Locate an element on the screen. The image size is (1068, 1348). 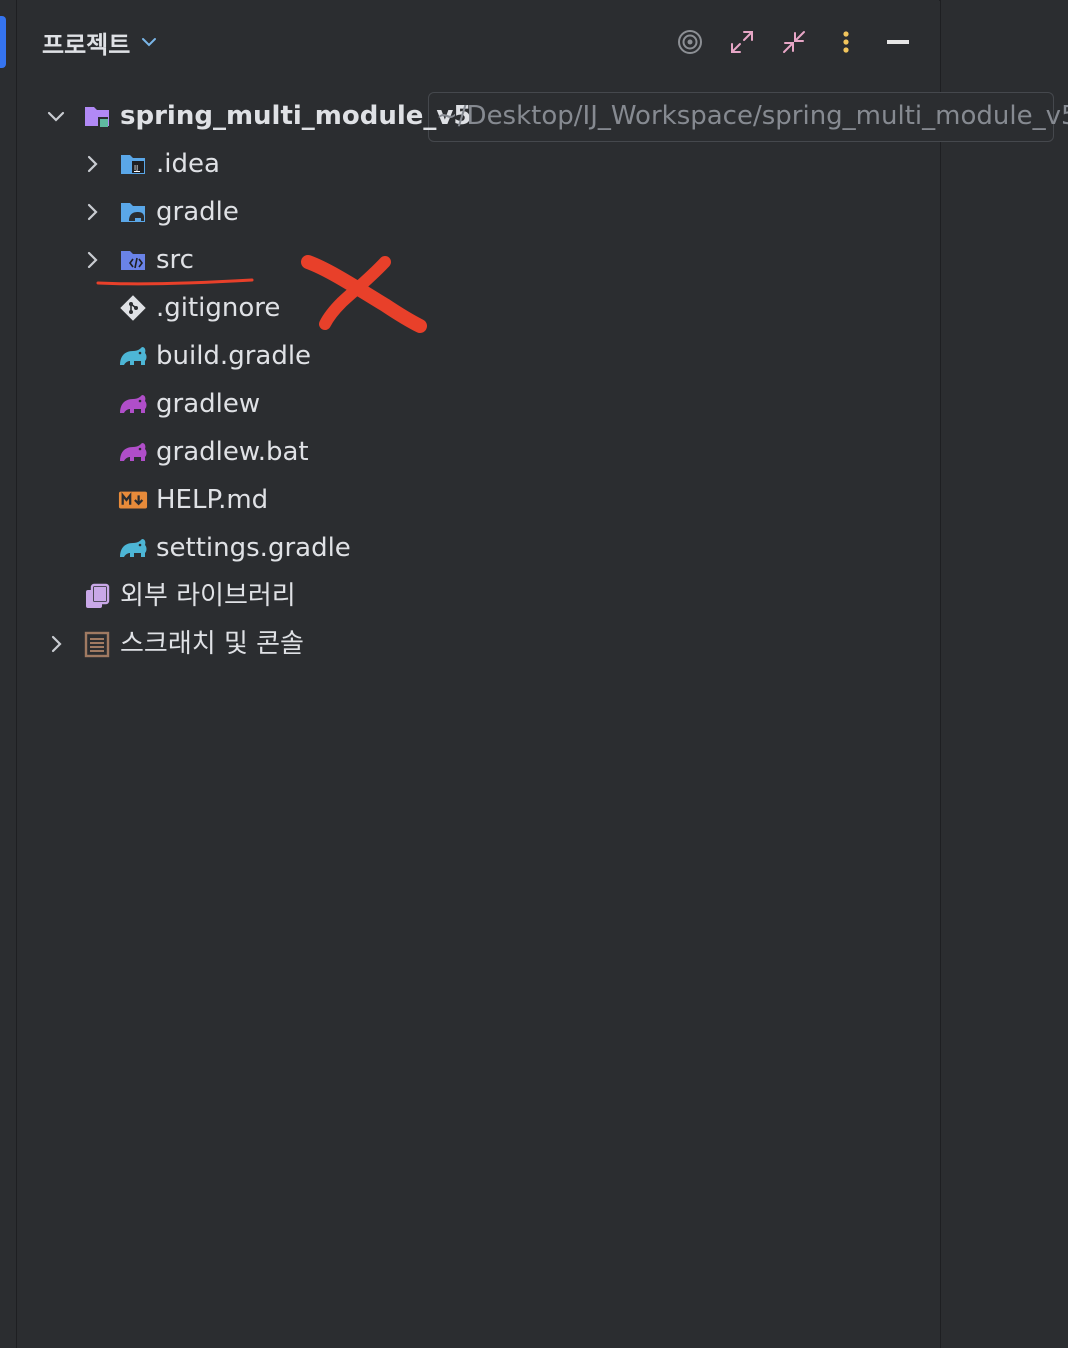
tree-item-scratches: 스크래치 및 콘솔 is located at coordinates (450, 644).